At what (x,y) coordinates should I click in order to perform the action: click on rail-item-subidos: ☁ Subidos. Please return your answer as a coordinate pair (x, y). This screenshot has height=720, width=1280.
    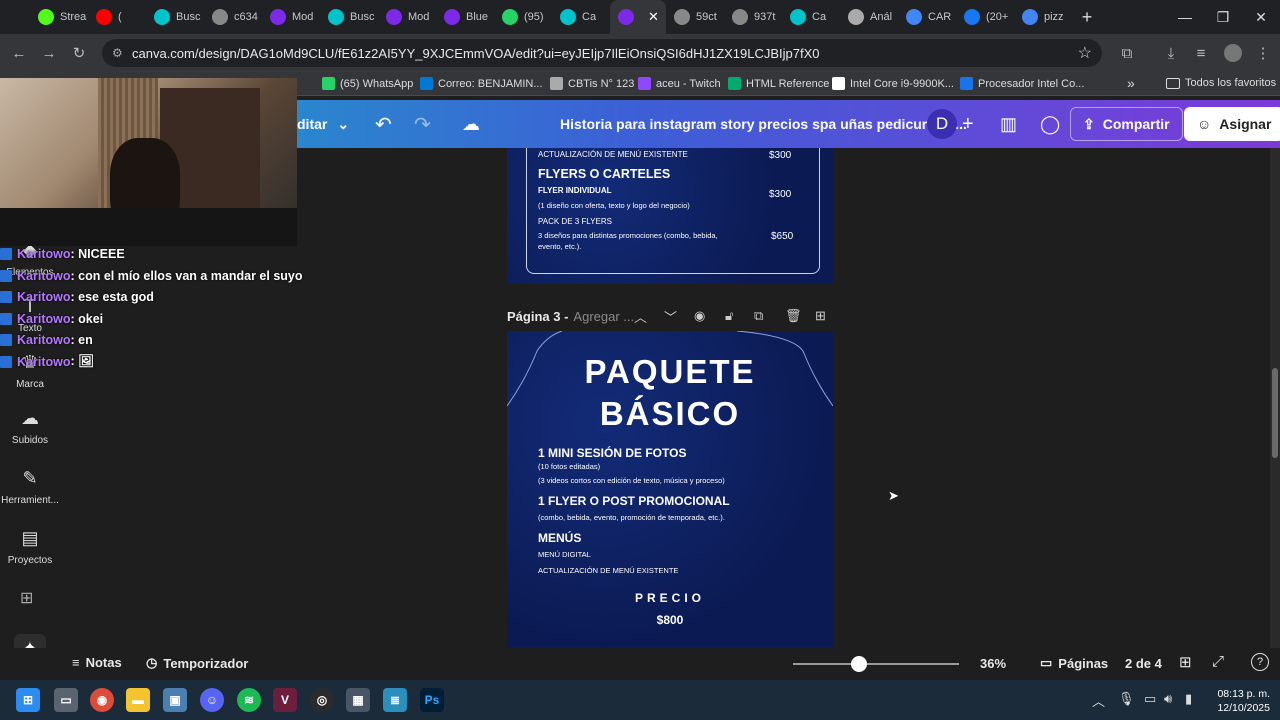
    Looking at the image, I should click on (30, 427).